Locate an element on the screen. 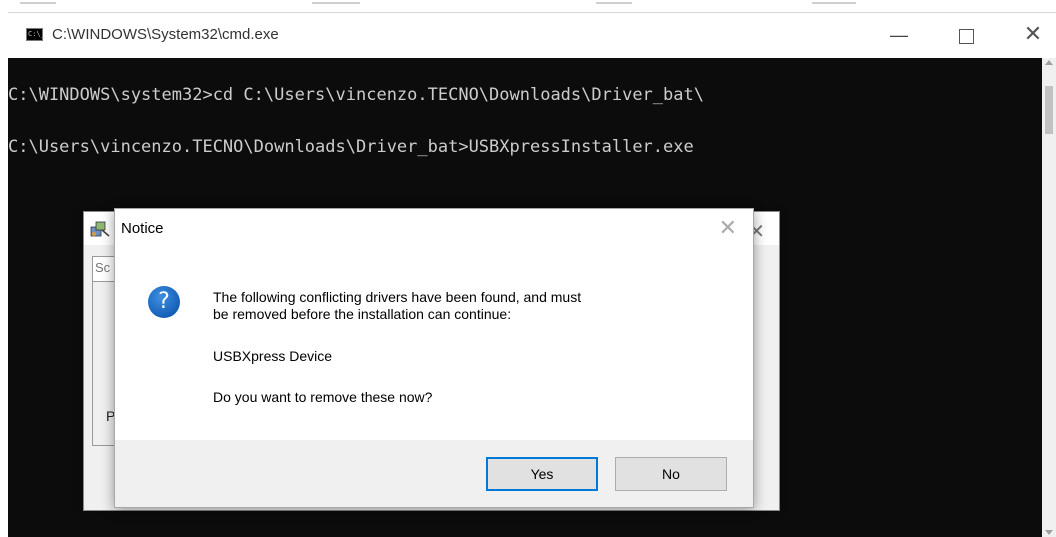  cmd-window-title: C:\WINDOWS\System32\cmd.exe is located at coordinates (165, 34).